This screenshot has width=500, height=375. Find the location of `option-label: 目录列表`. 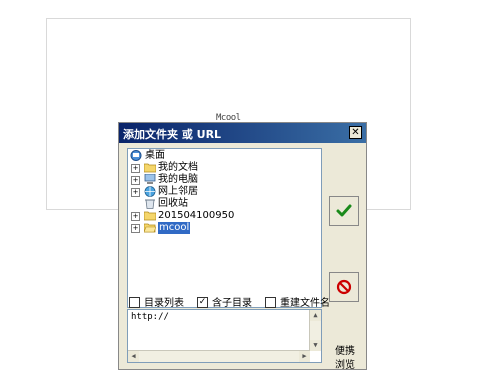

option-label: 目录列表 is located at coordinates (164, 303).